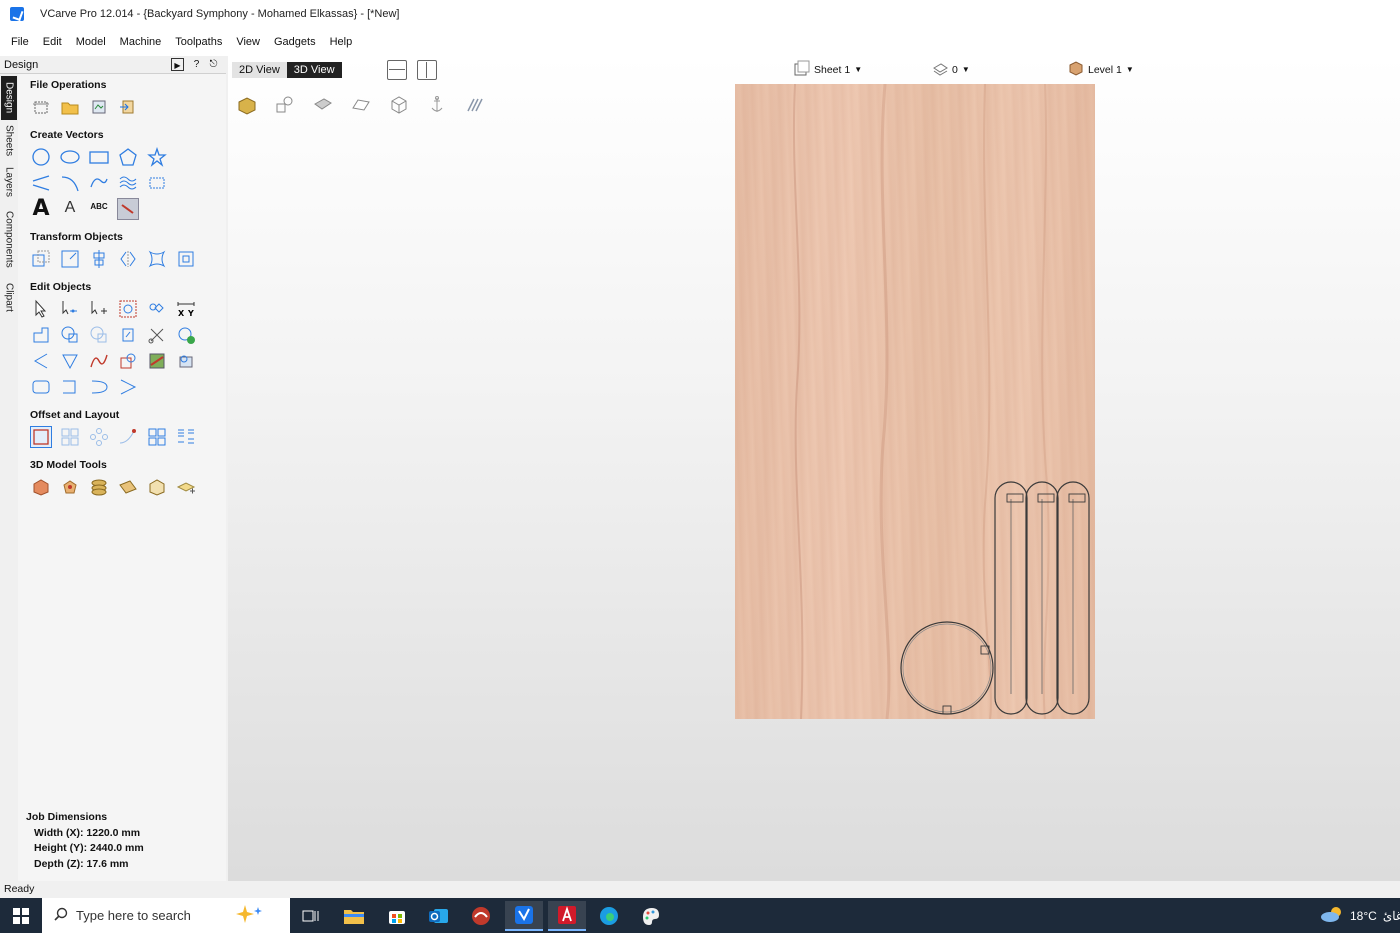 This screenshot has width=1400, height=933. Describe the element at coordinates (41, 208) in the screenshot. I see `draw-text-icon: A` at that location.